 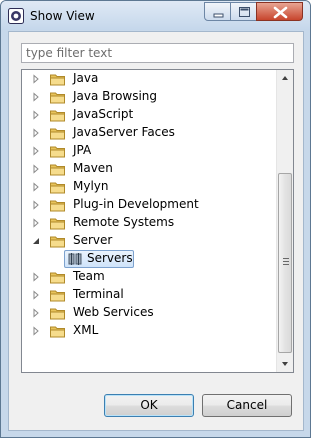 What do you see at coordinates (149, 151) in the screenshot?
I see `tree-item: JPA` at bounding box center [149, 151].